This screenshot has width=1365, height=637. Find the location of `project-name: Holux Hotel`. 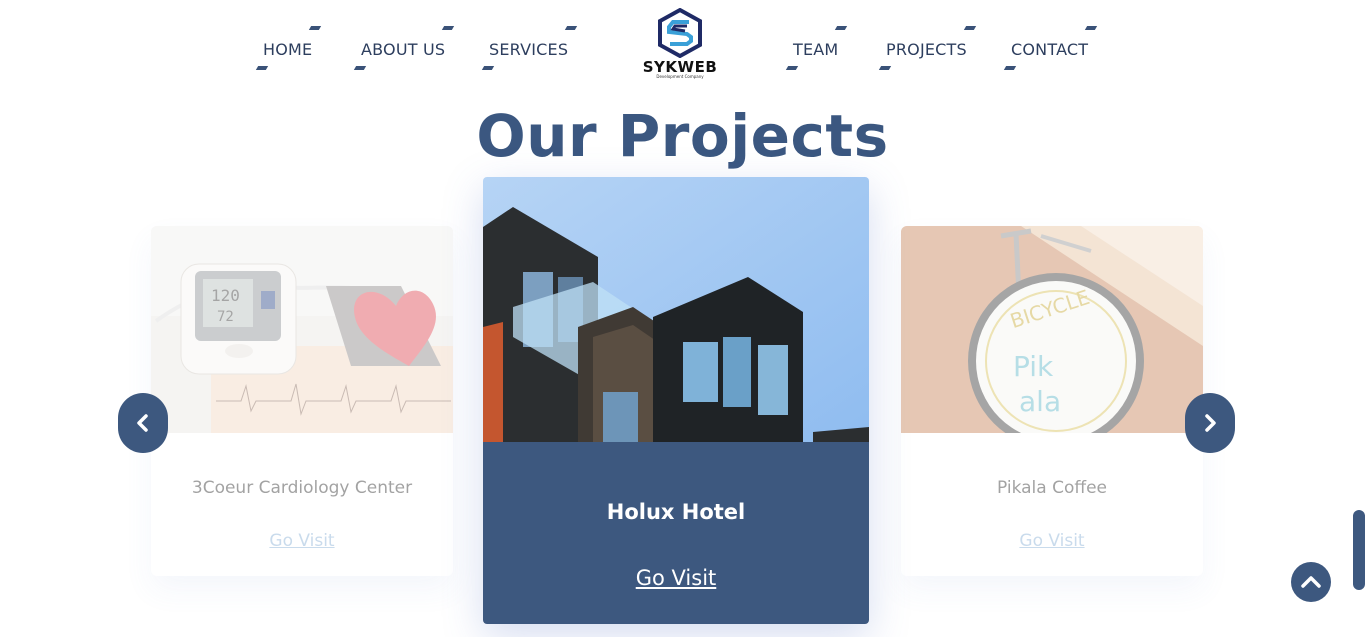

project-name: Holux Hotel is located at coordinates (676, 512).